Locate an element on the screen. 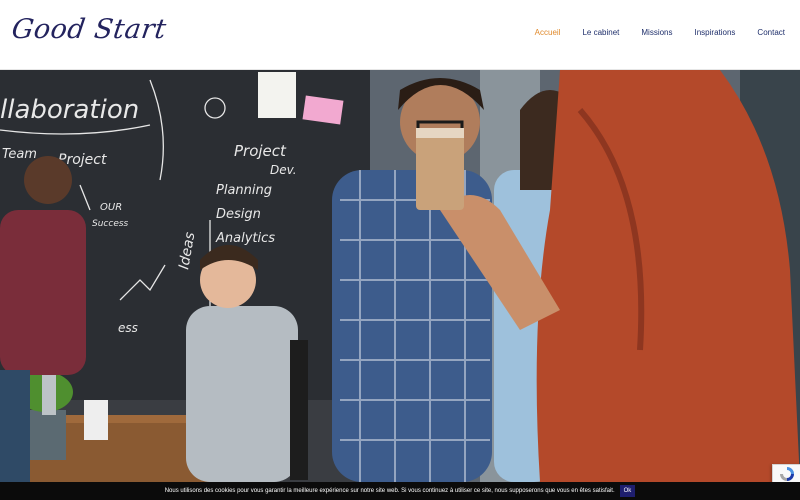 The height and width of the screenshot is (500, 800). recaptcha-badge is located at coordinates (786, 474).